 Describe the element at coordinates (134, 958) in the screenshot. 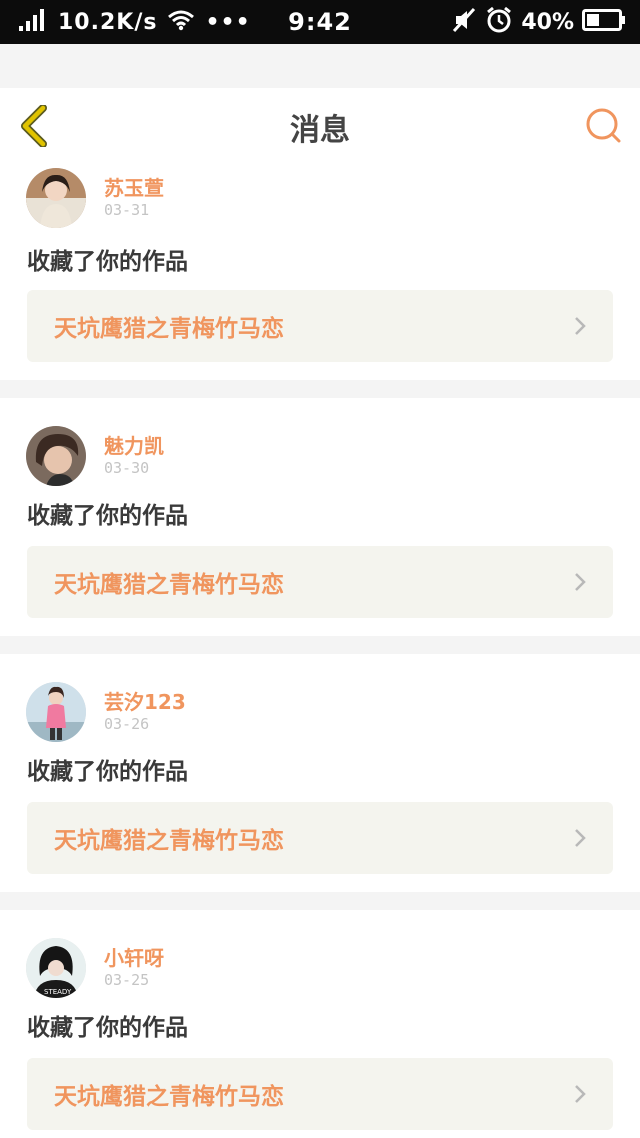

I see `user-name: 小轩呀` at that location.